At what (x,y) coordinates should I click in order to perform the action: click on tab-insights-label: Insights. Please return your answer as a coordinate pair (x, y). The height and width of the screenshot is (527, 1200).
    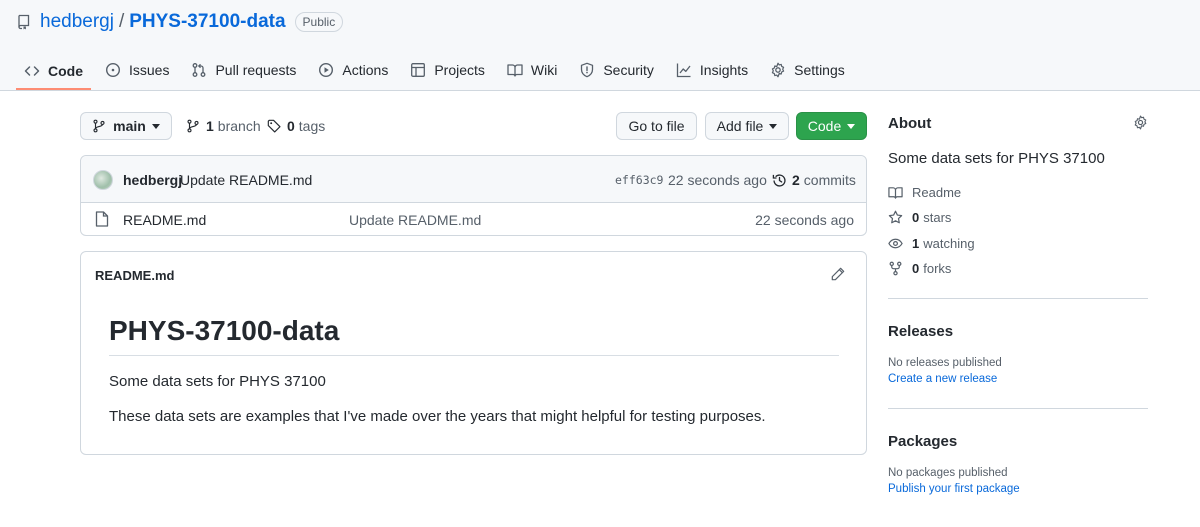
    Looking at the image, I should click on (724, 70).